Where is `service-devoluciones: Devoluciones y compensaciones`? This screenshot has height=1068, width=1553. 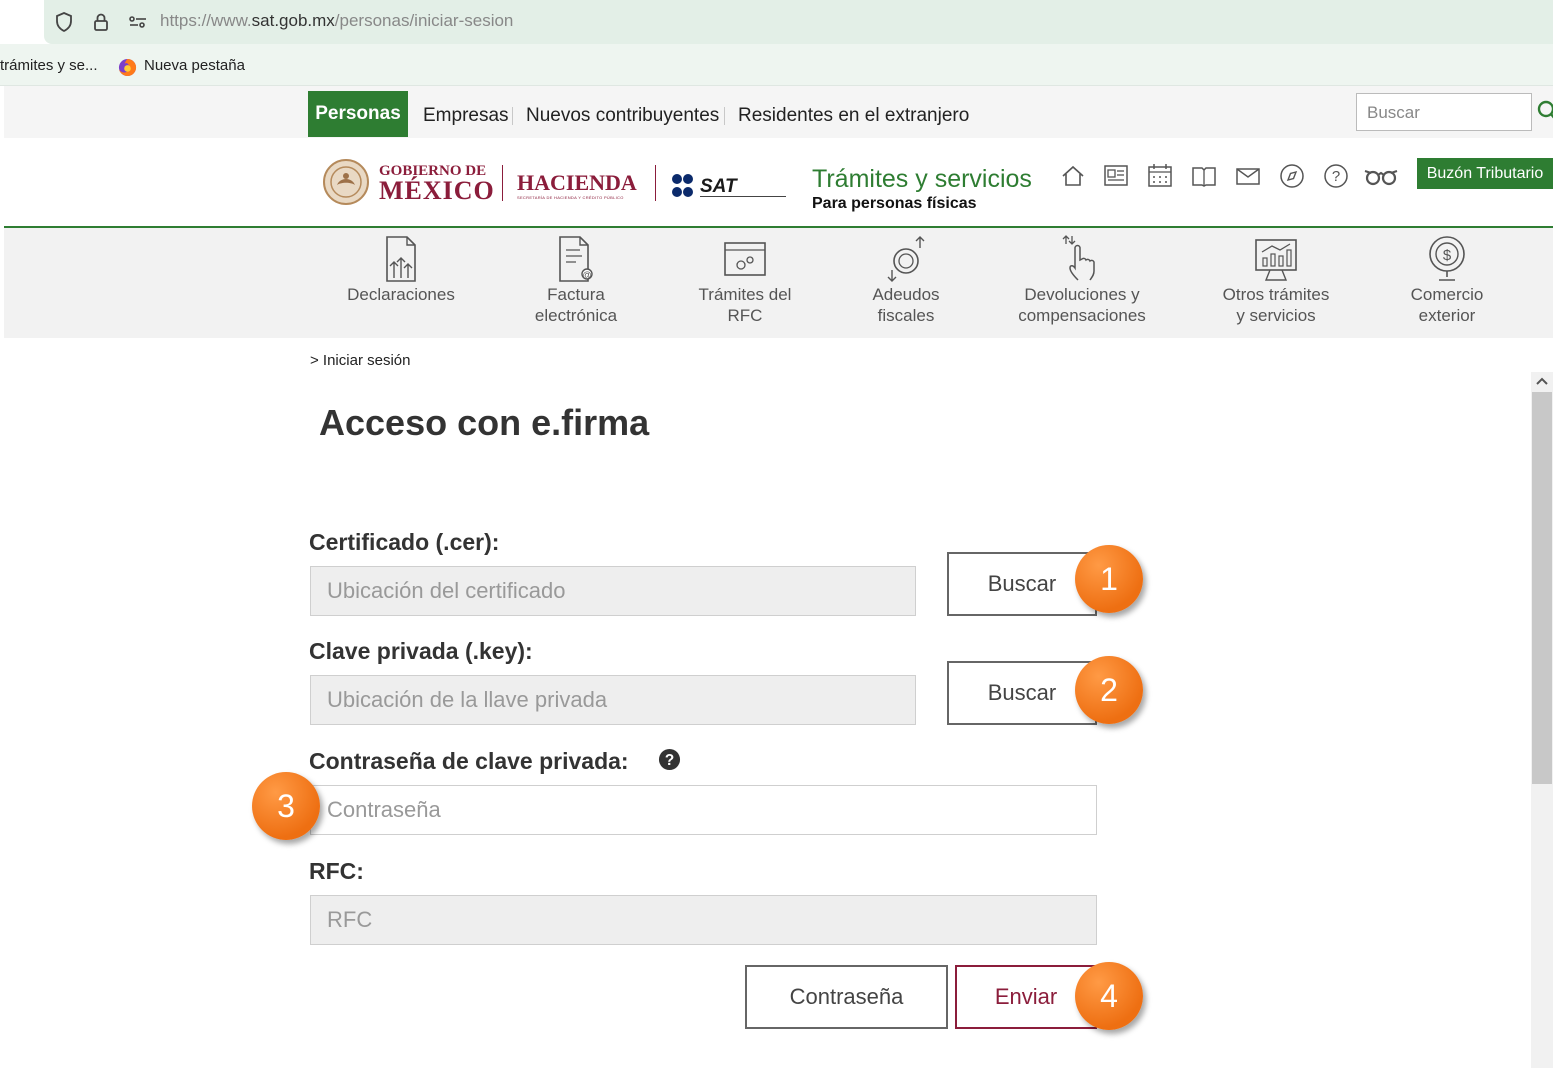 service-devoluciones: Devoluciones y compensaciones is located at coordinates (1082, 280).